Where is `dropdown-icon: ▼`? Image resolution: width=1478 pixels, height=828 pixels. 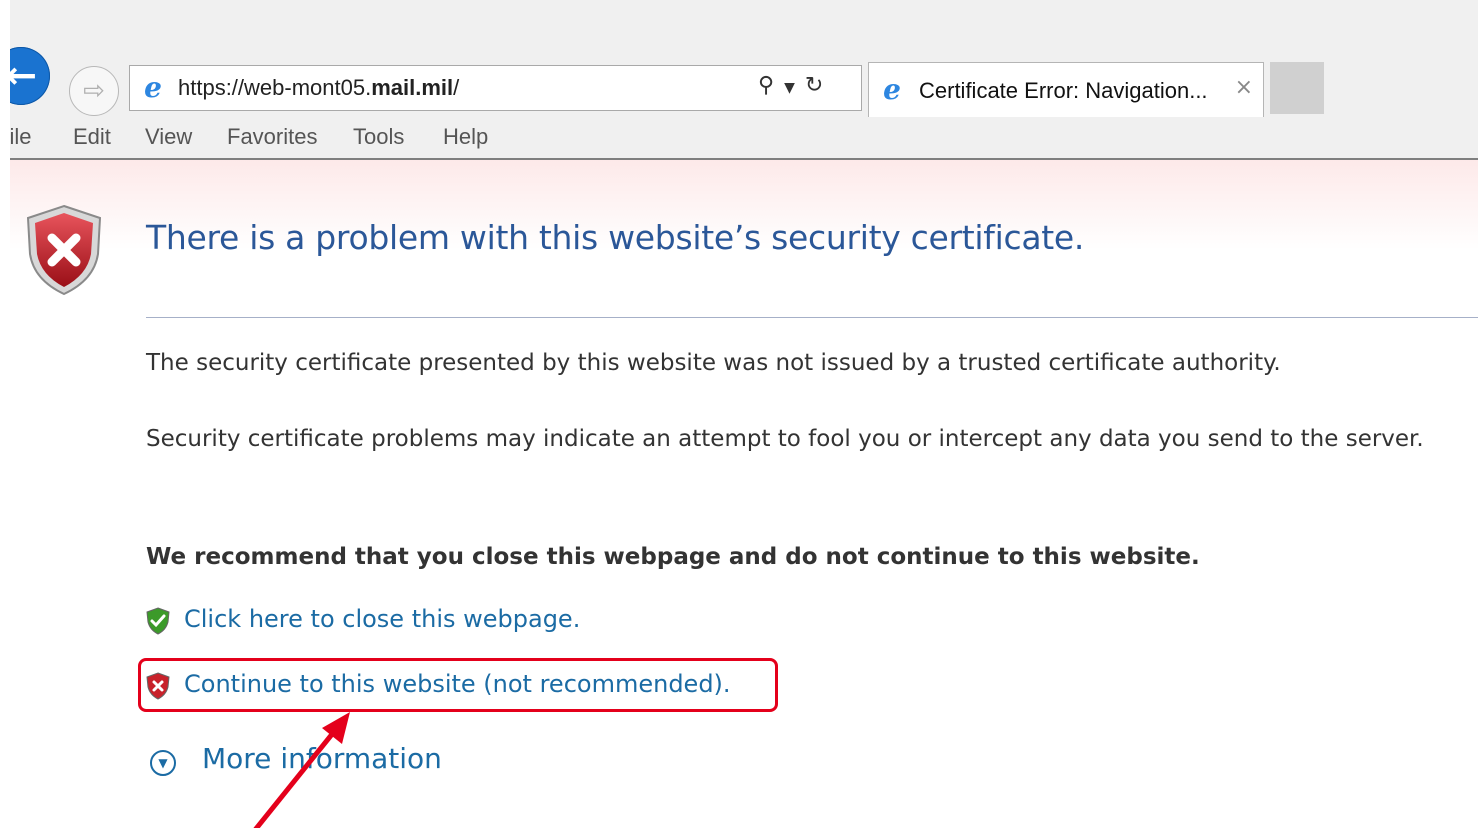
dropdown-icon: ▼ is located at coordinates (789, 88).